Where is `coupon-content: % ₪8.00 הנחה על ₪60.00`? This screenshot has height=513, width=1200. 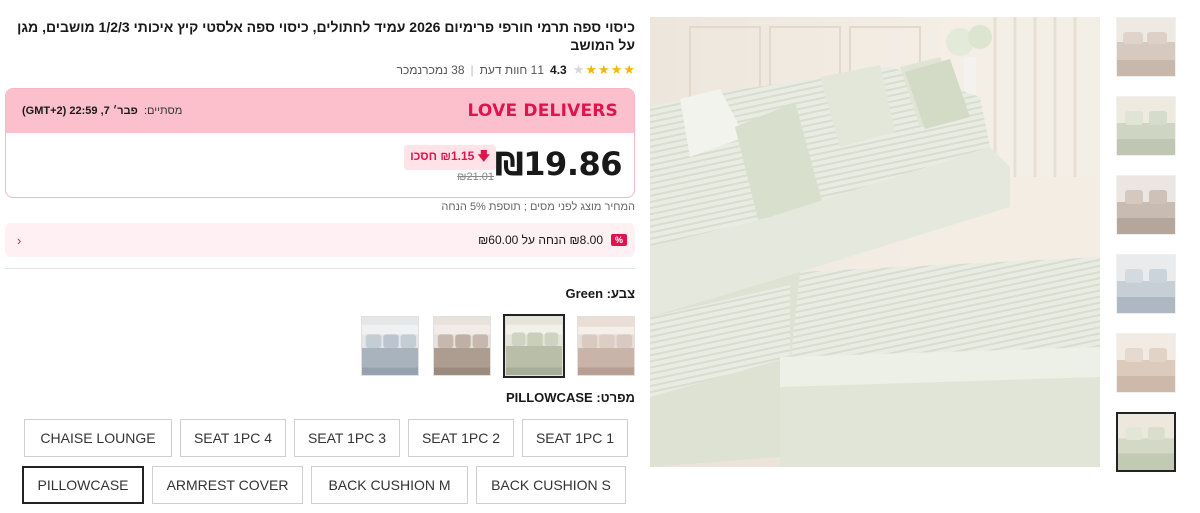
coupon-content: % ₪8.00 הנחה על ₪60.00 is located at coordinates (552, 240).